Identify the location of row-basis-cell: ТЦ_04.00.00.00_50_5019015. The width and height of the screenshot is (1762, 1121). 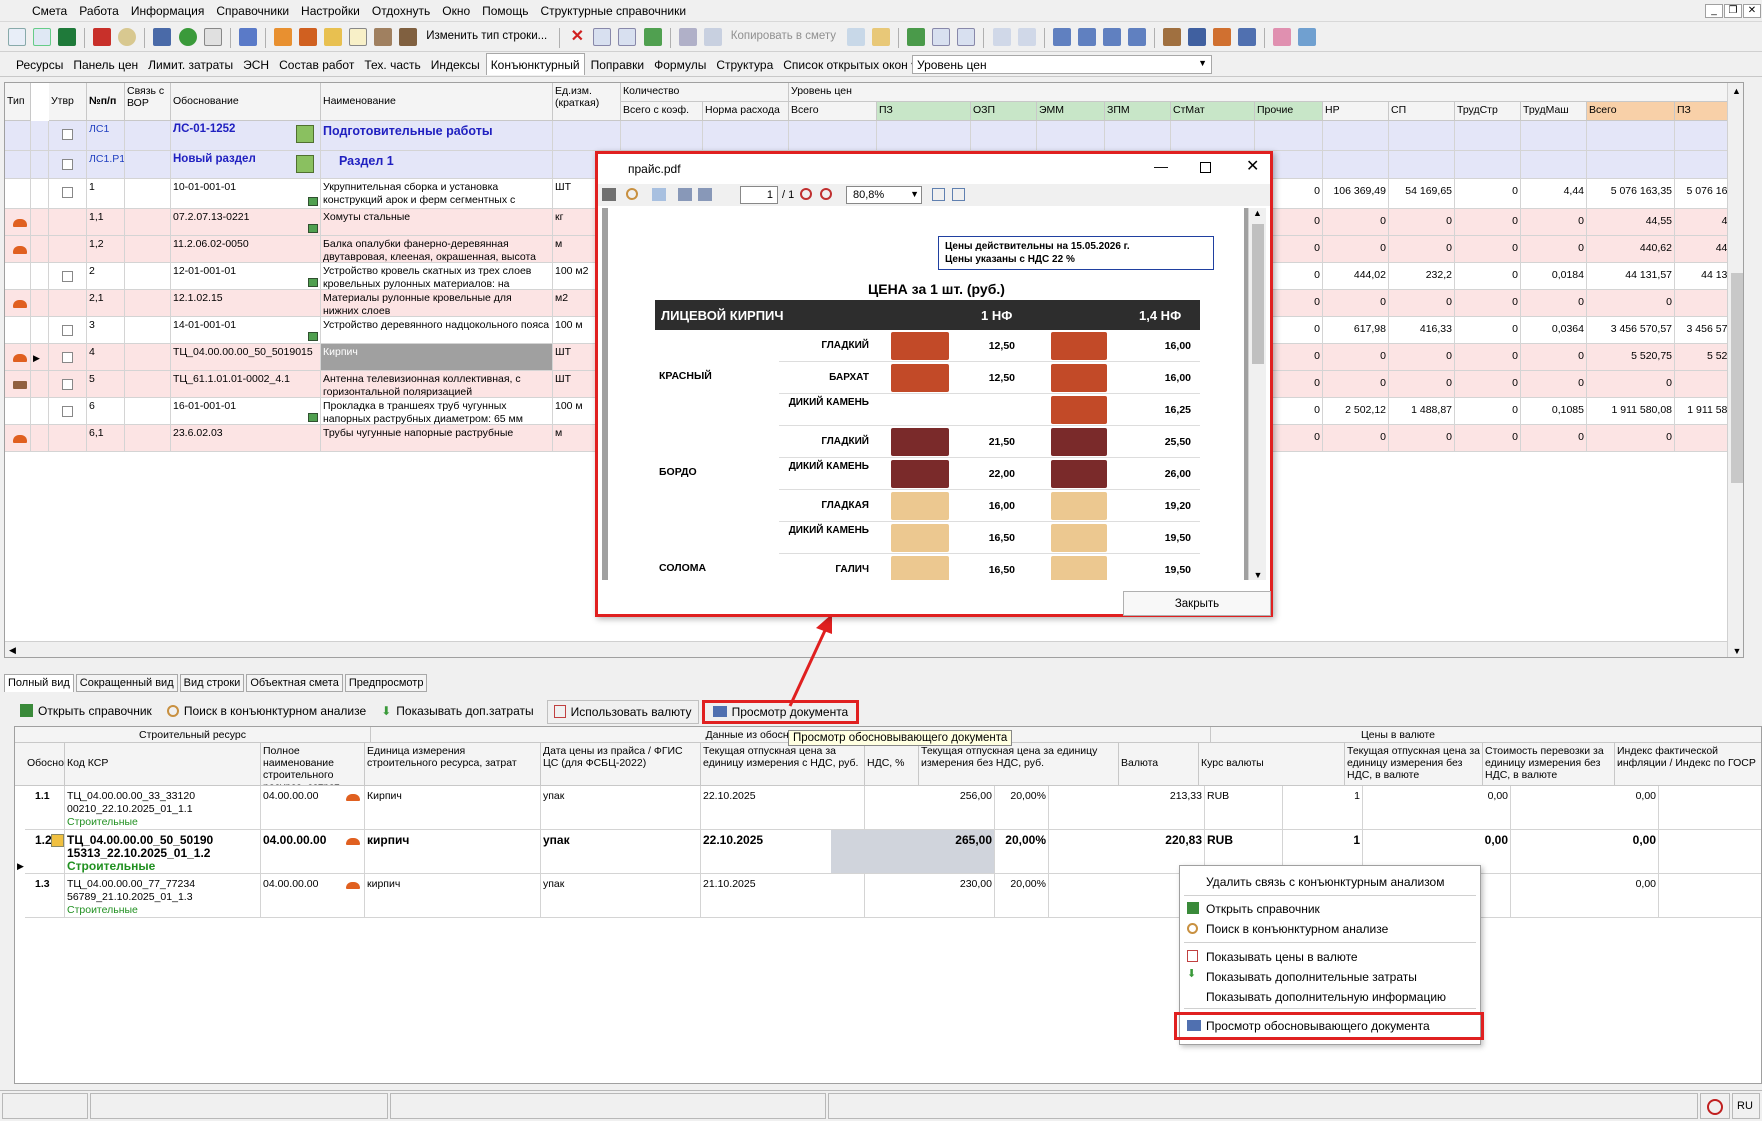
(246, 357).